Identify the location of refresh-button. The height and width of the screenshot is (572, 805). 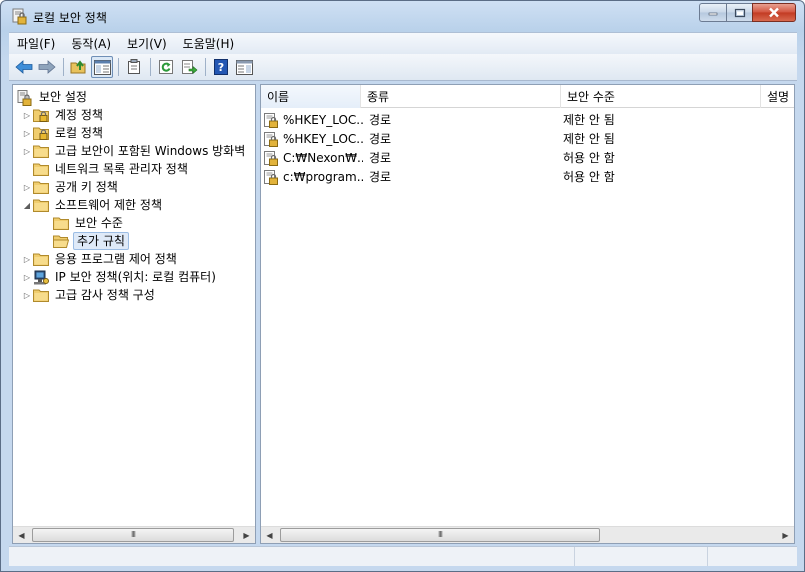
(166, 67).